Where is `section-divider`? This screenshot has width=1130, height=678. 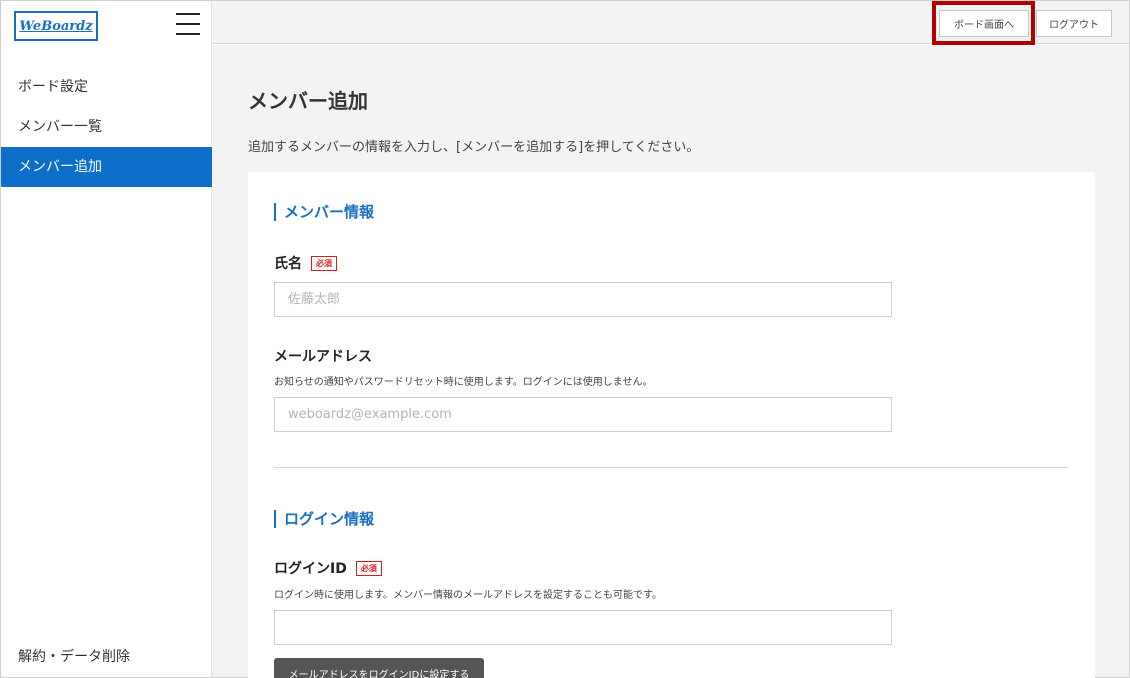 section-divider is located at coordinates (671, 467).